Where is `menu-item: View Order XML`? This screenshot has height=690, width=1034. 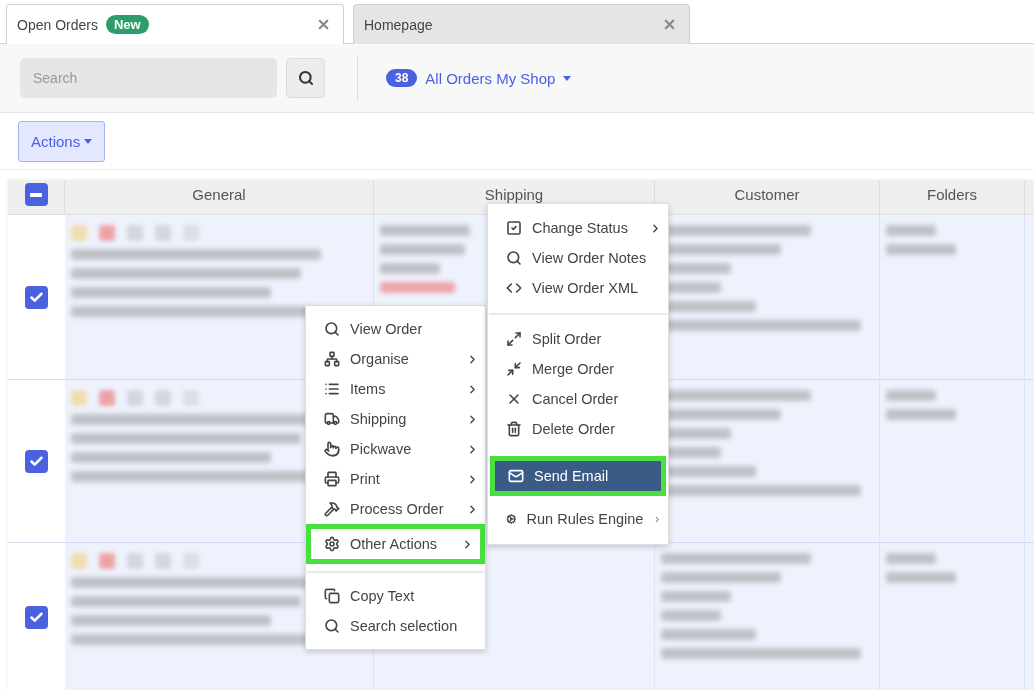
menu-item: View Order XML is located at coordinates (578, 288).